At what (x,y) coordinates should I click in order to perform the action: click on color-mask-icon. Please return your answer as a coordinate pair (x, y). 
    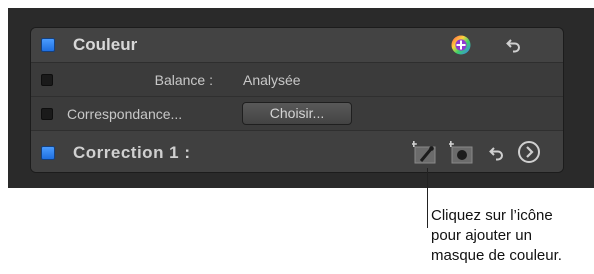
    Looking at the image, I should click on (425, 152).